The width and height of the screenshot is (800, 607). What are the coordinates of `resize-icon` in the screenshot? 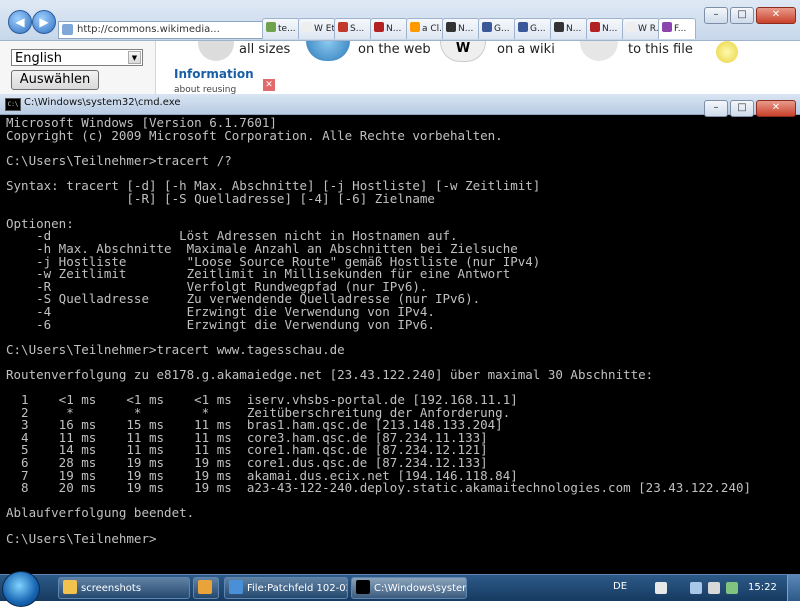 It's located at (216, 51).